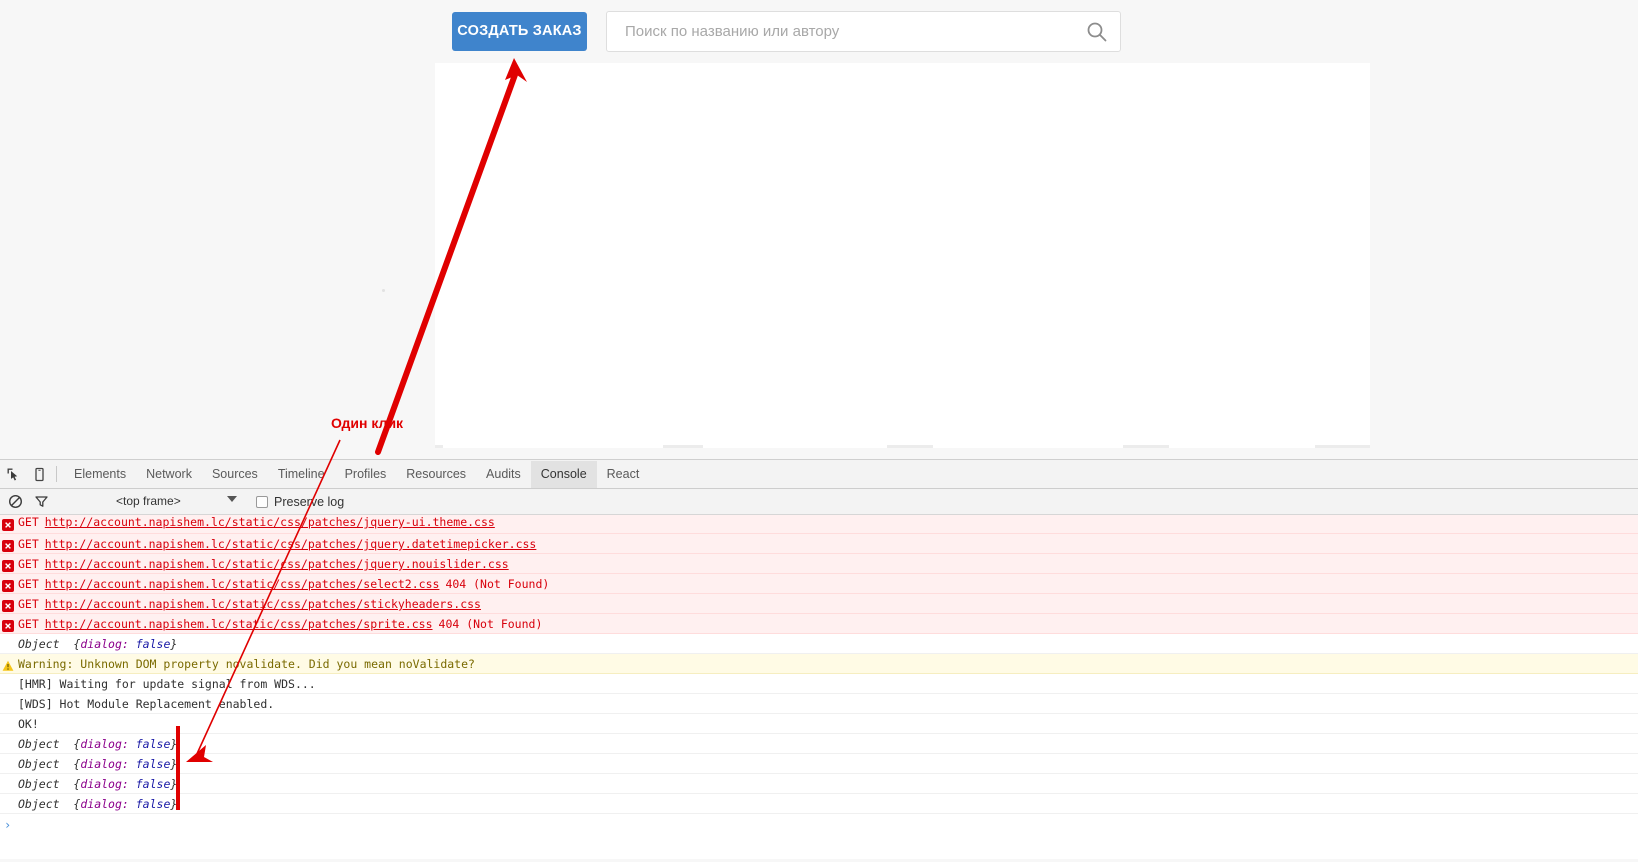  Describe the element at coordinates (15, 502) in the screenshot. I see `clear-console-icon` at that location.